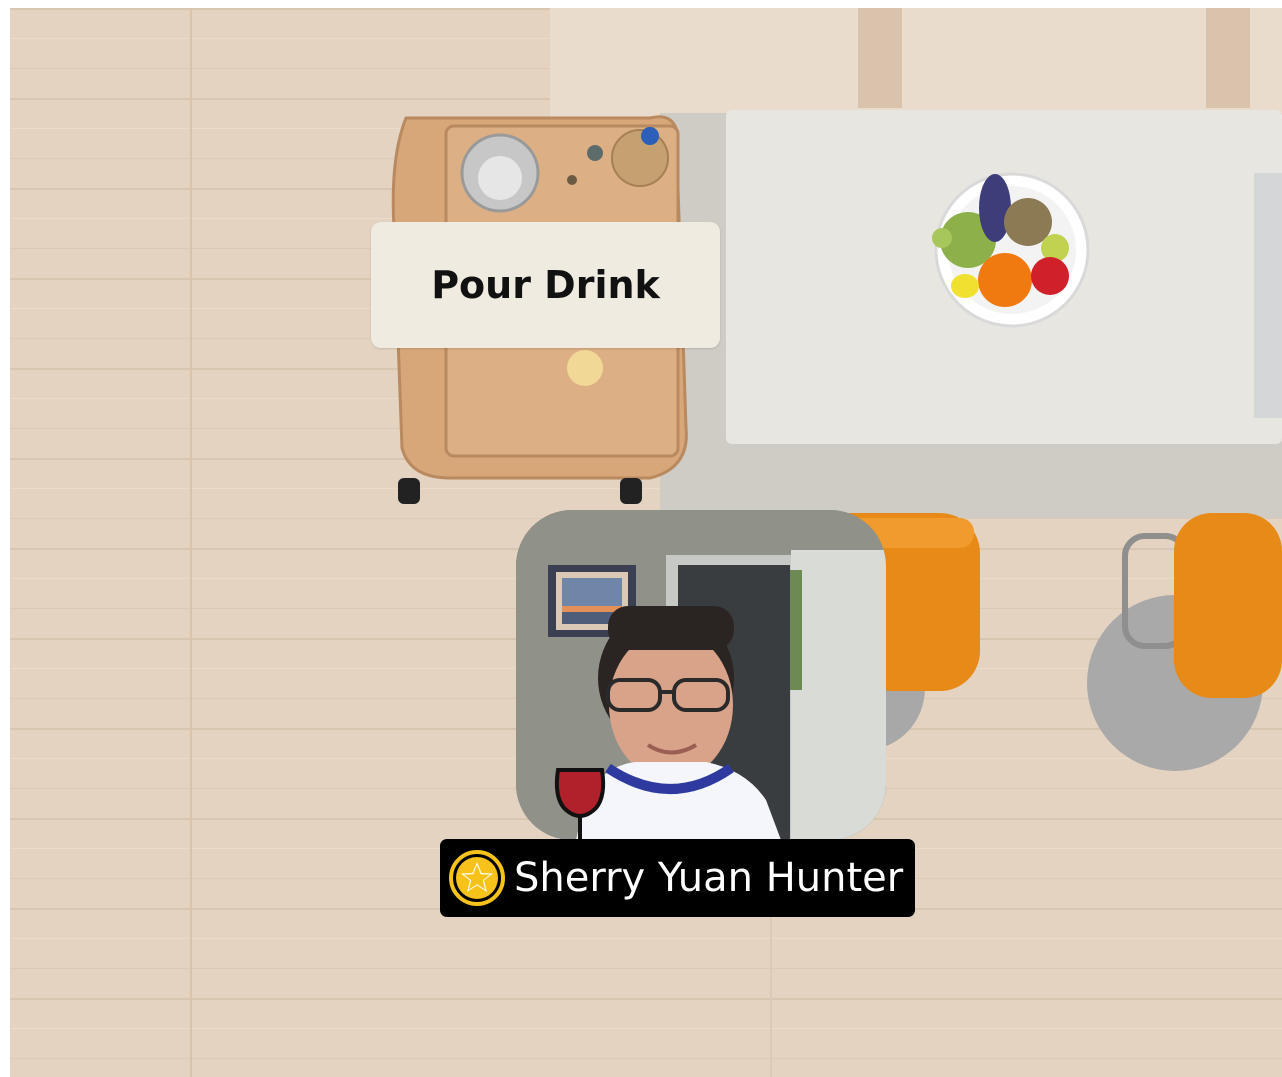  What do you see at coordinates (709, 878) in the screenshot?
I see `participant-name: Sherry Yuan Hunter` at bounding box center [709, 878].